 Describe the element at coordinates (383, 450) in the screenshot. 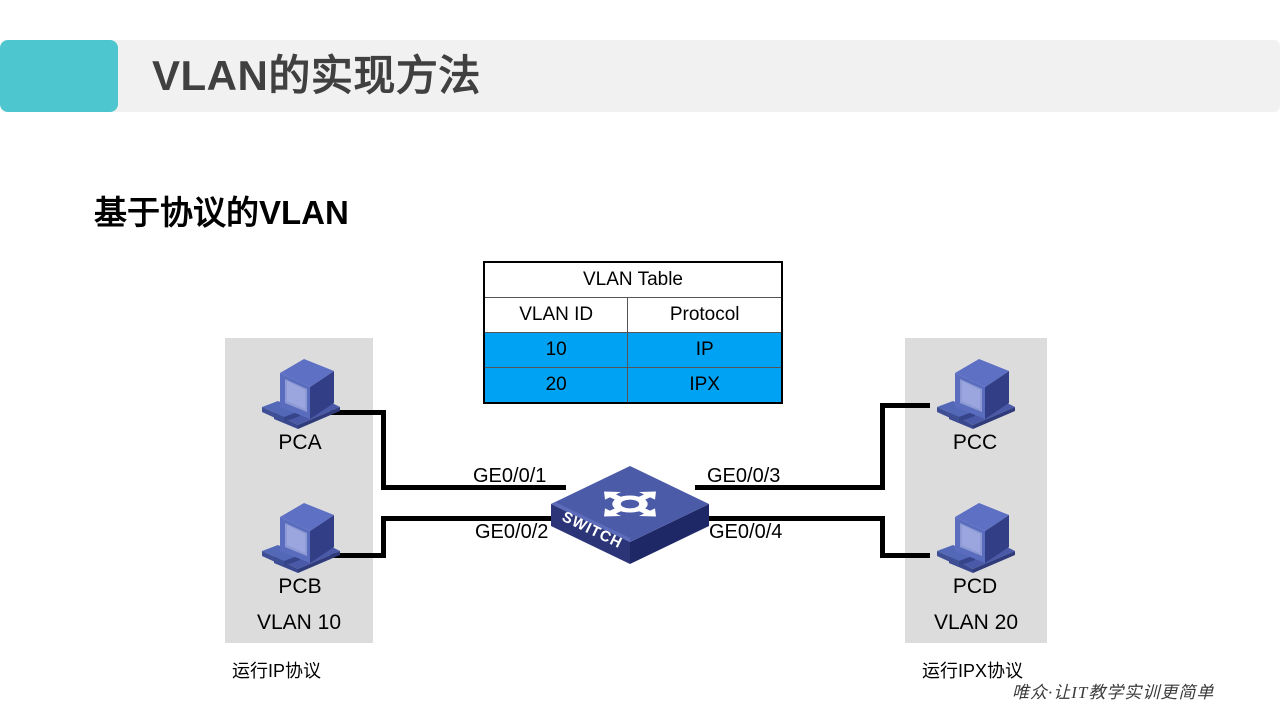

I see `link-pca-segment` at that location.